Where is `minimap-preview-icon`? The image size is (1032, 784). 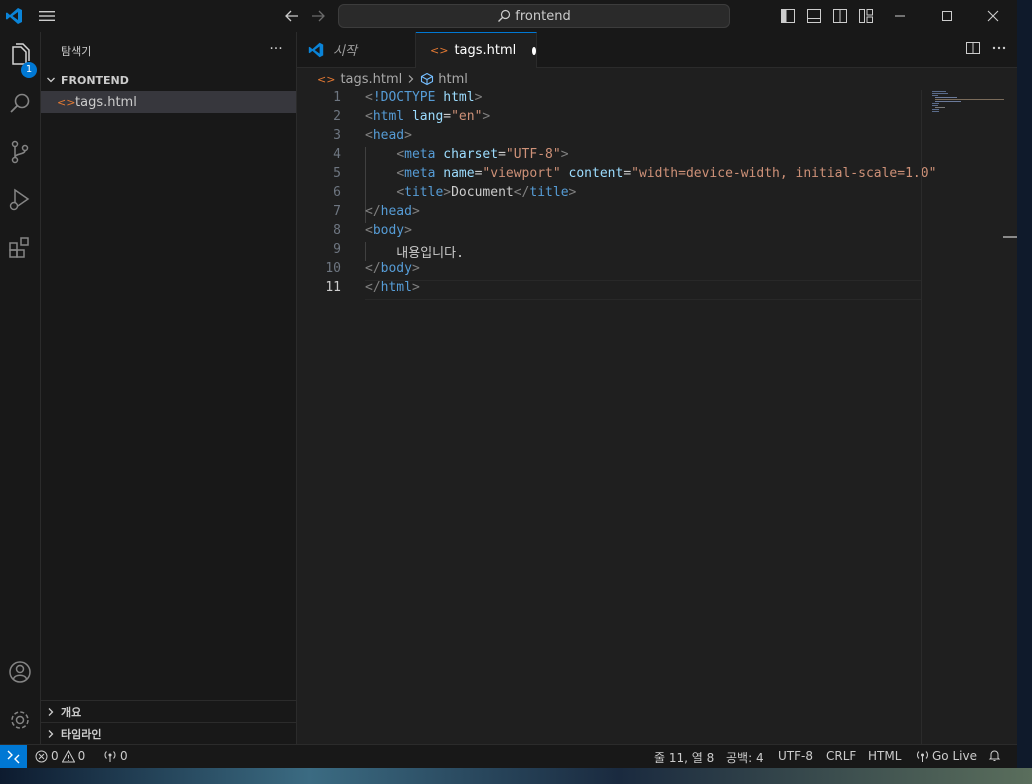
minimap-preview-icon is located at coordinates (968, 101).